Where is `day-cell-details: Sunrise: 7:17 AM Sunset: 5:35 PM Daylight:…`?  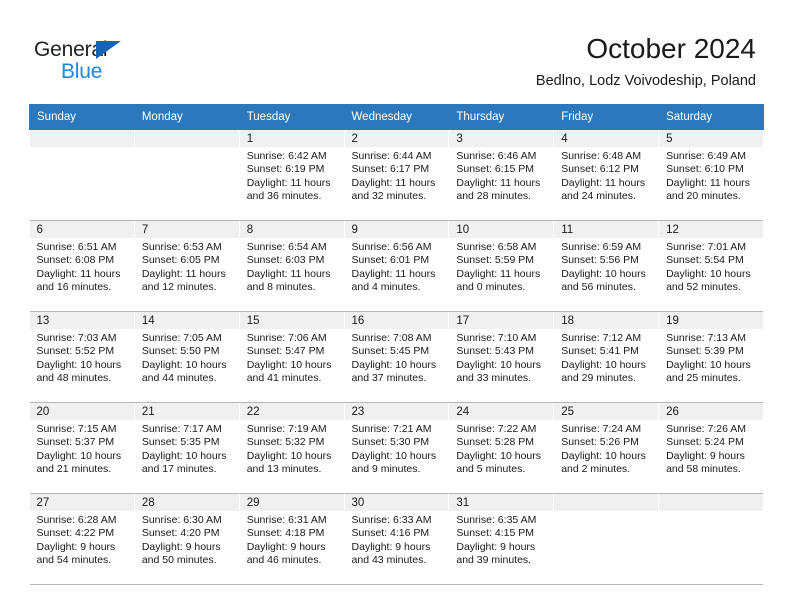
day-cell-details: Sunrise: 7:17 AM Sunset: 5:35 PM Daylight:… is located at coordinates (186, 448).